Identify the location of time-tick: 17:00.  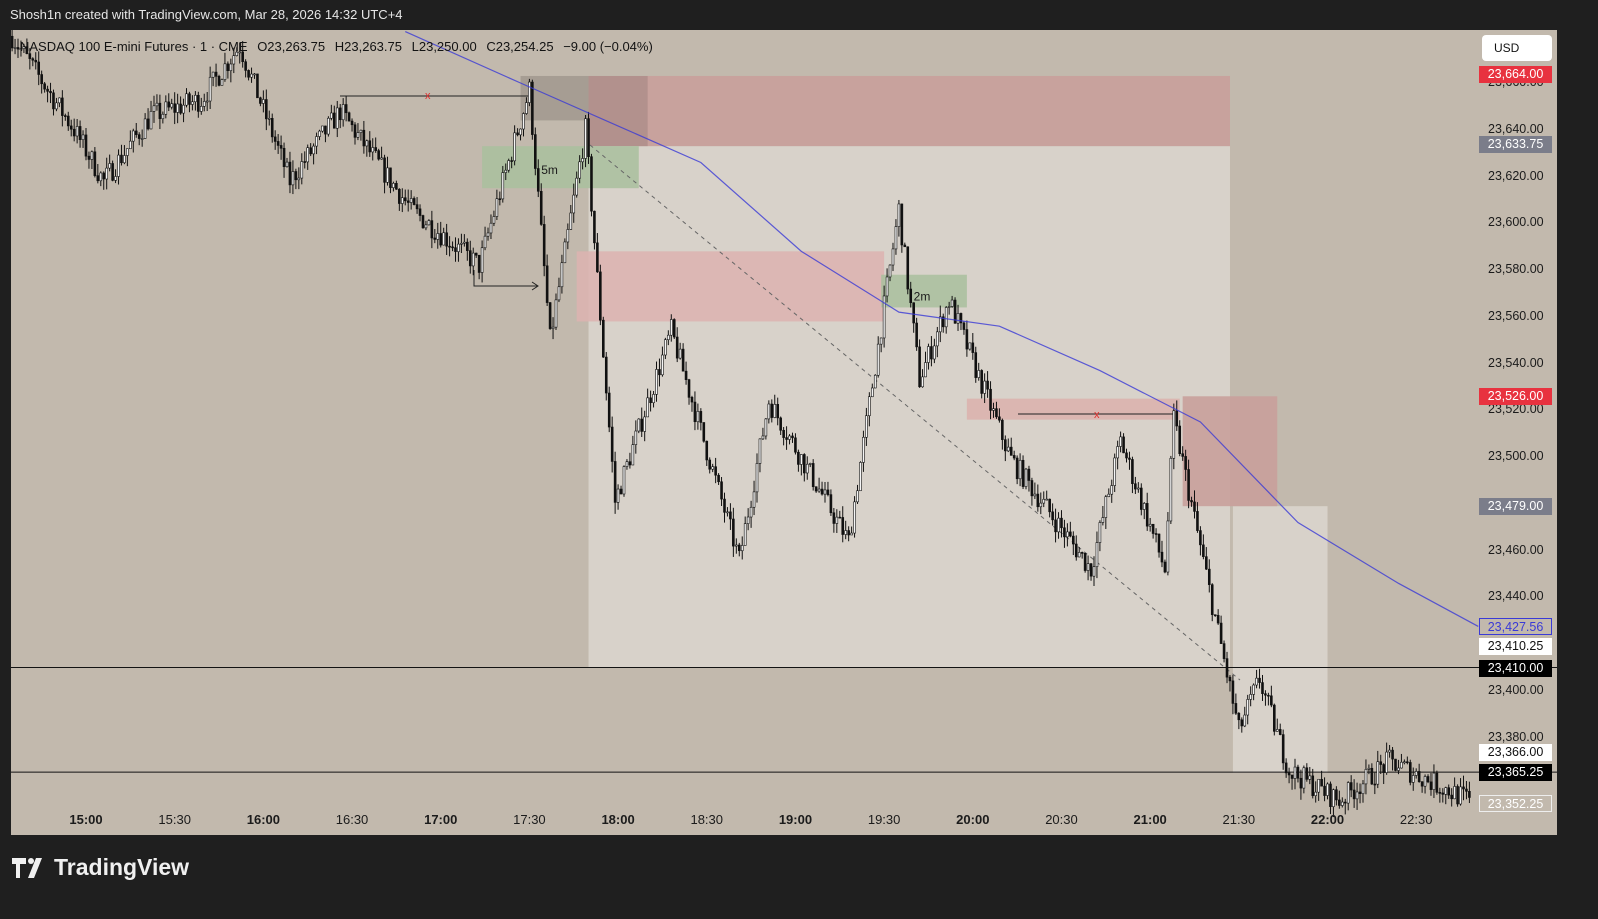
(441, 819).